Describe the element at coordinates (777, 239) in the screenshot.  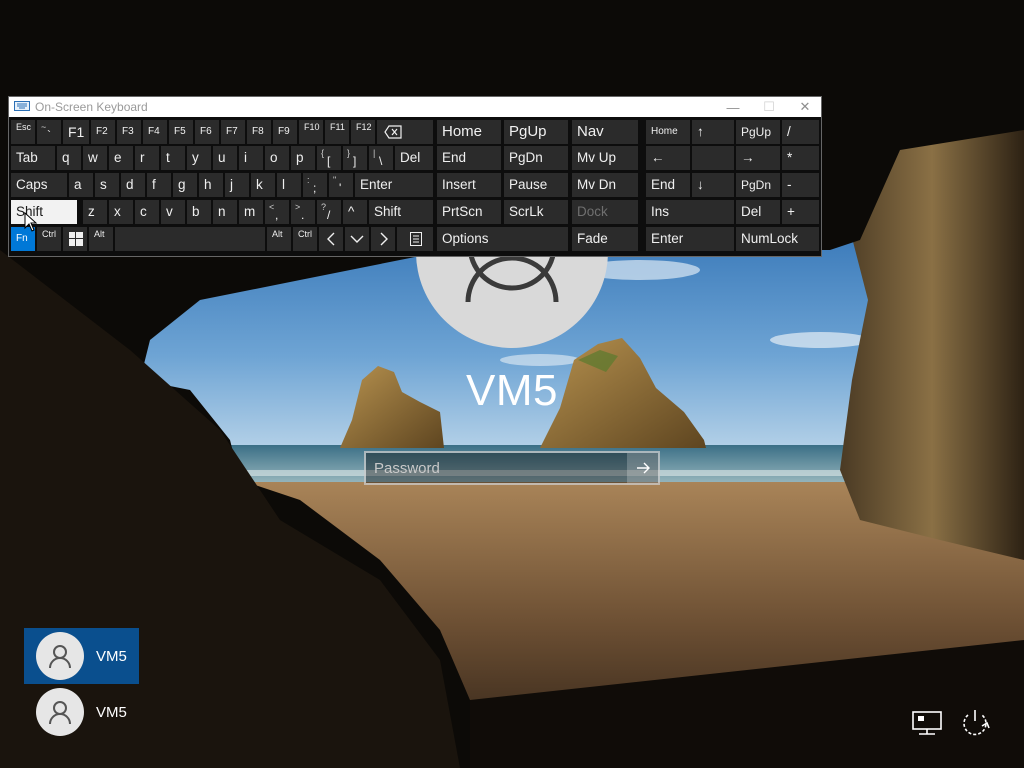
I see `numpad-numlock: NumLock` at that location.